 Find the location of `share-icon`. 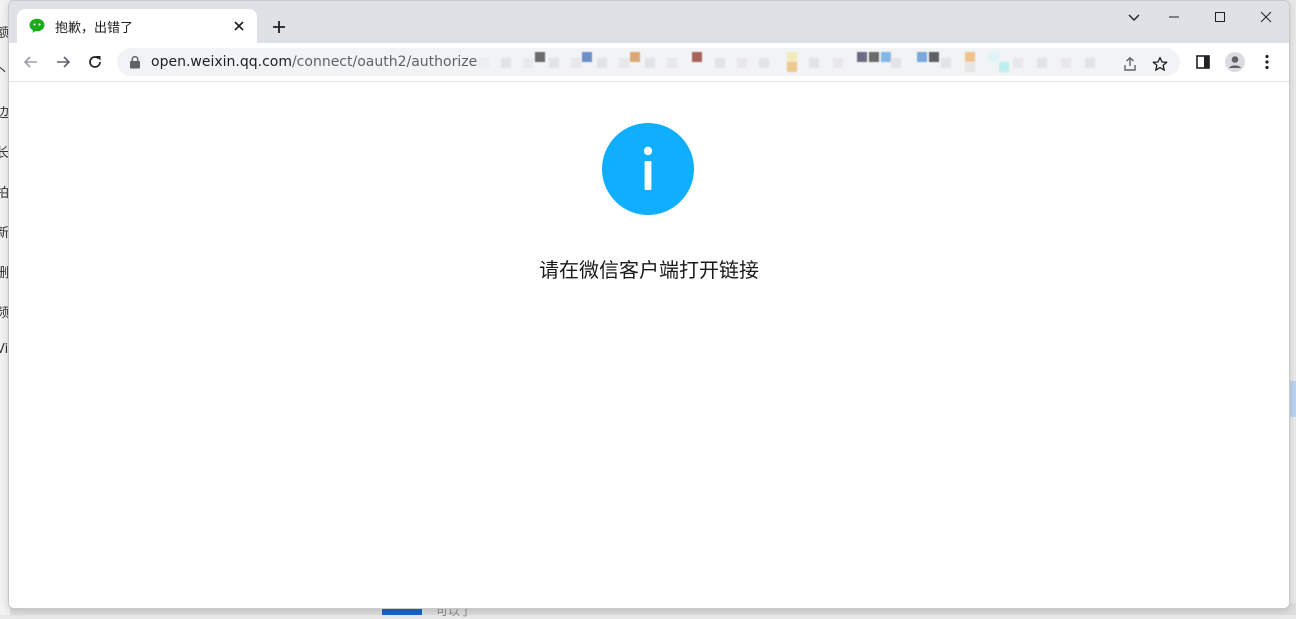

share-icon is located at coordinates (1130, 64).